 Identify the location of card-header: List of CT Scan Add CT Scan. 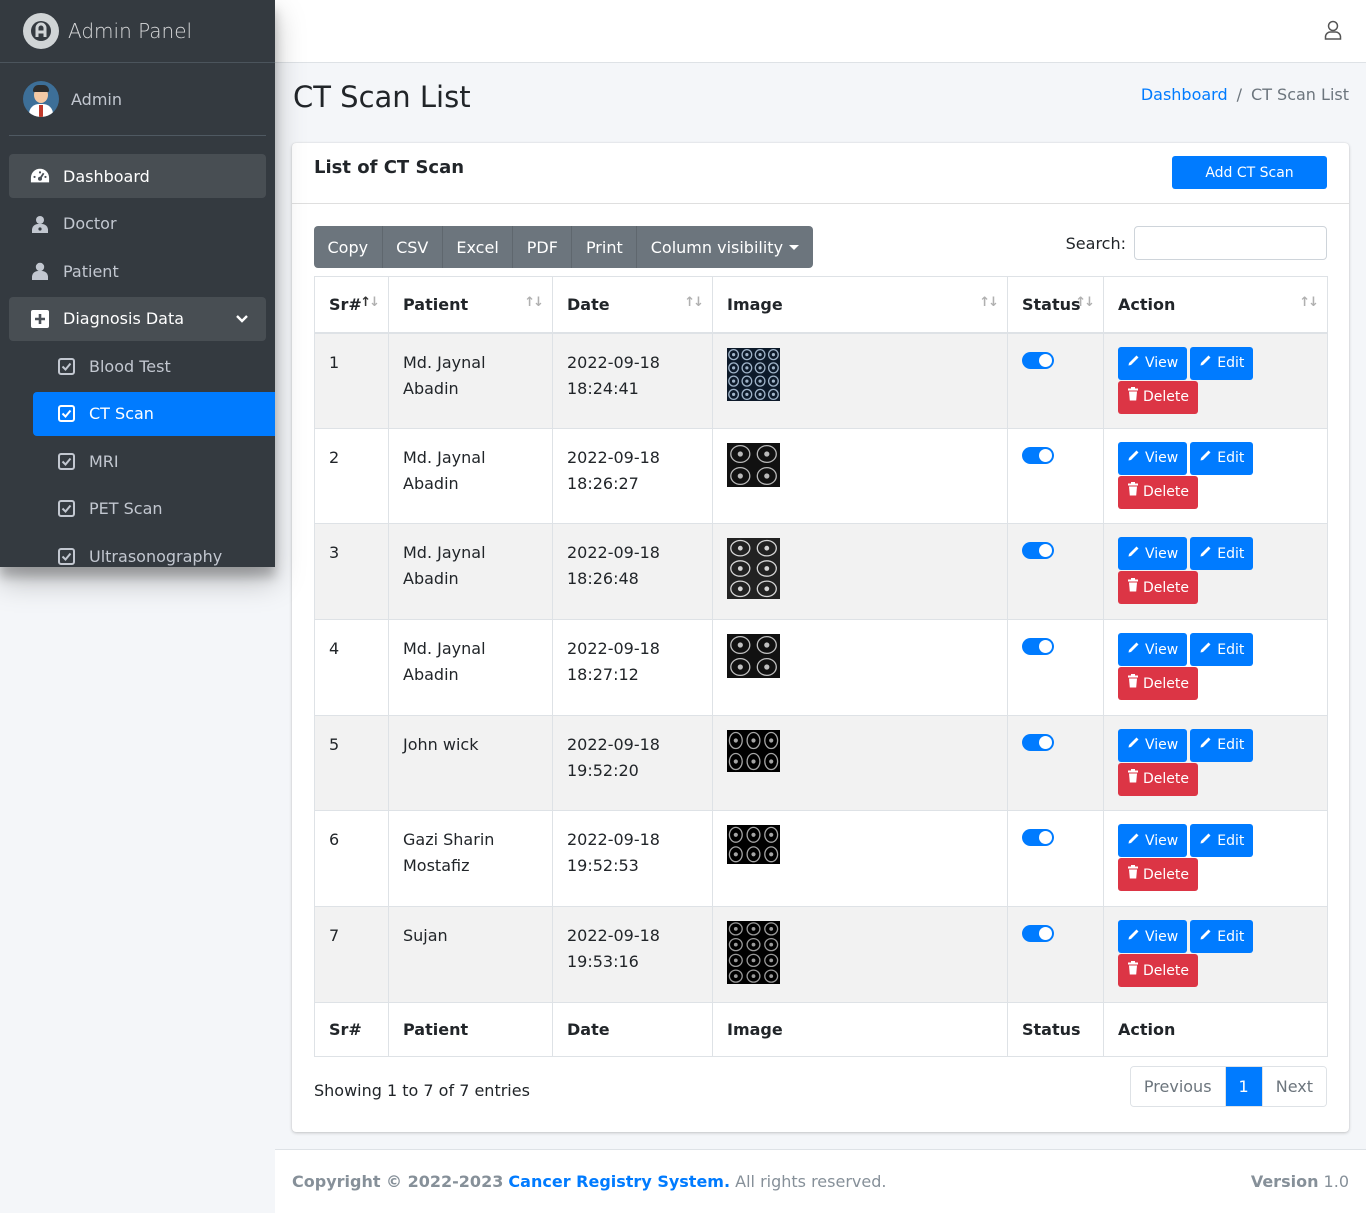
(820, 173).